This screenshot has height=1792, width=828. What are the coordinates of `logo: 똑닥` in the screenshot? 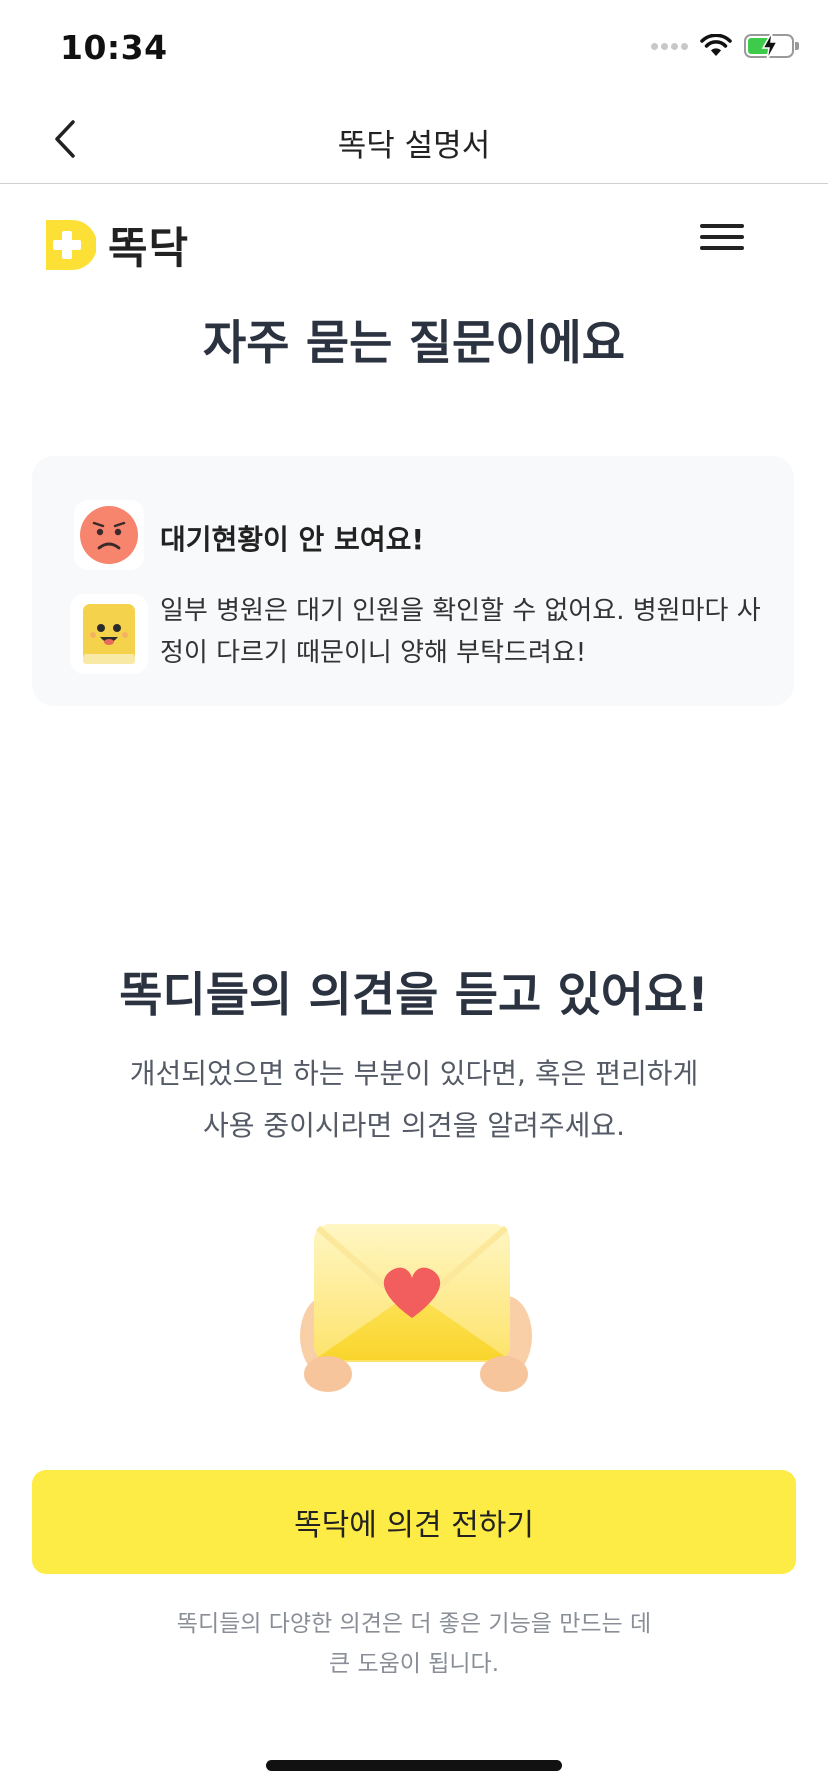 It's located at (117, 245).